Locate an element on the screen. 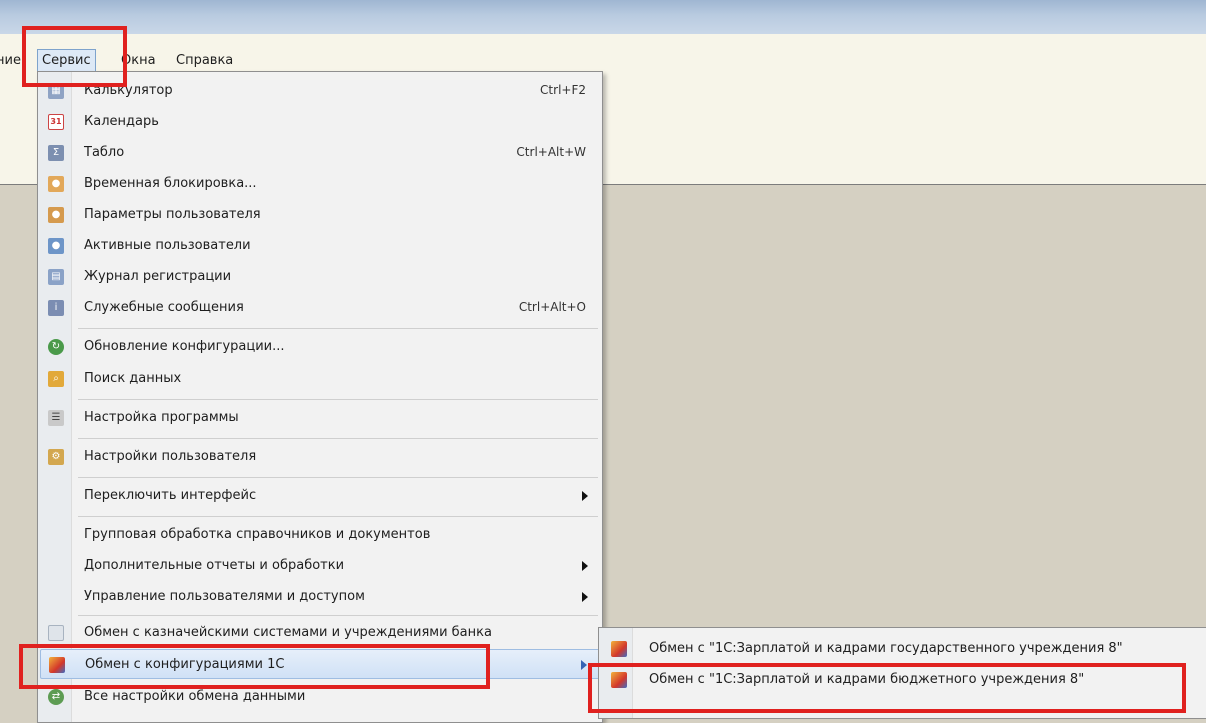  menu-help: Справка is located at coordinates (204, 60).